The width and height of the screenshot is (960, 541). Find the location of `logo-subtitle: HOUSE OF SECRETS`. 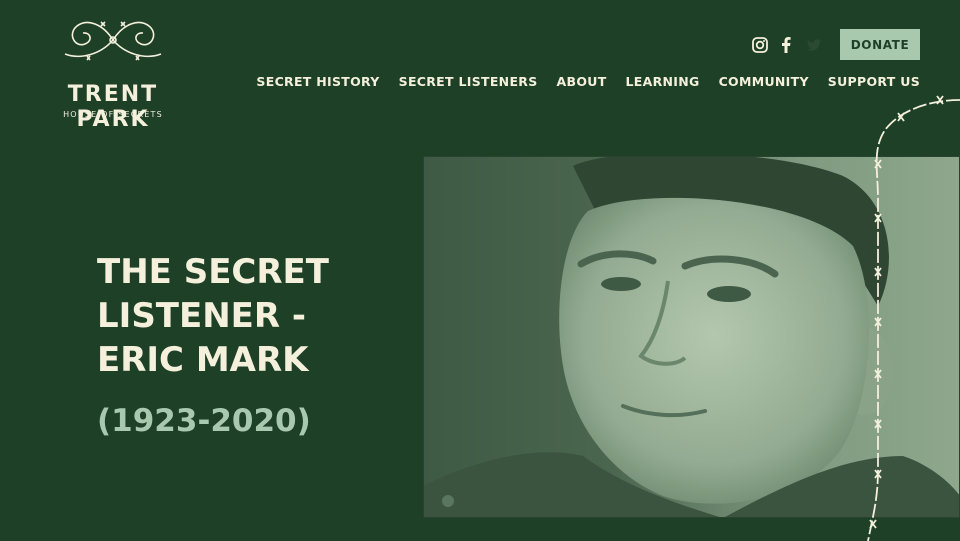

logo-subtitle: HOUSE OF SECRETS is located at coordinates (113, 114).